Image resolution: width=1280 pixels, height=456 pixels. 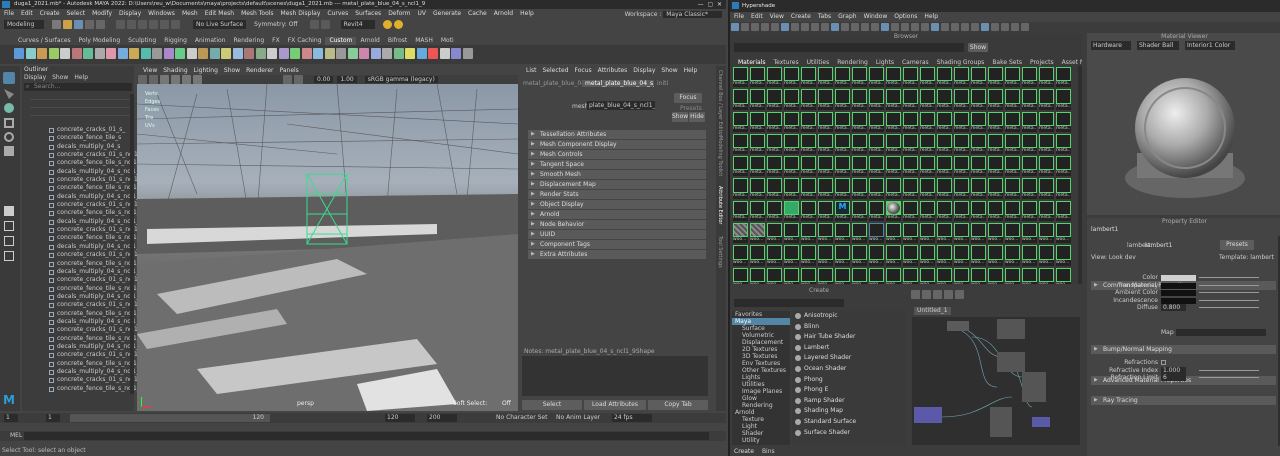 I want to click on hypershade-tool-12-icon, so click(x=855, y=27).